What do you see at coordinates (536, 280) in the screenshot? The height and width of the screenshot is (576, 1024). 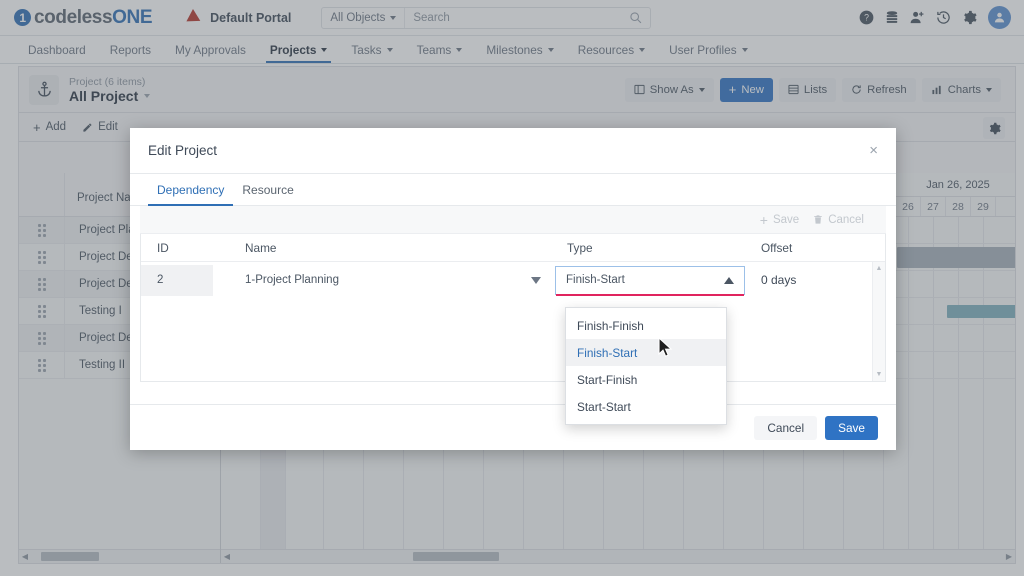 I see `chevron-down-icon` at bounding box center [536, 280].